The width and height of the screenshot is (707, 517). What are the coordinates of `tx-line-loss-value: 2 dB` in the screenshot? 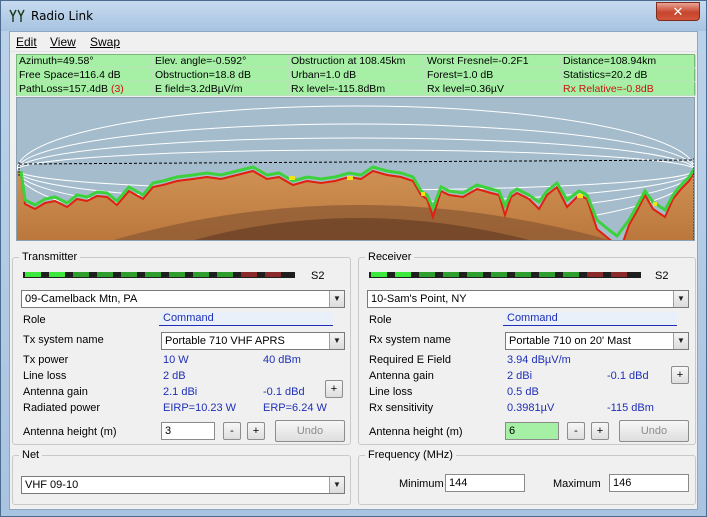 It's located at (174, 376).